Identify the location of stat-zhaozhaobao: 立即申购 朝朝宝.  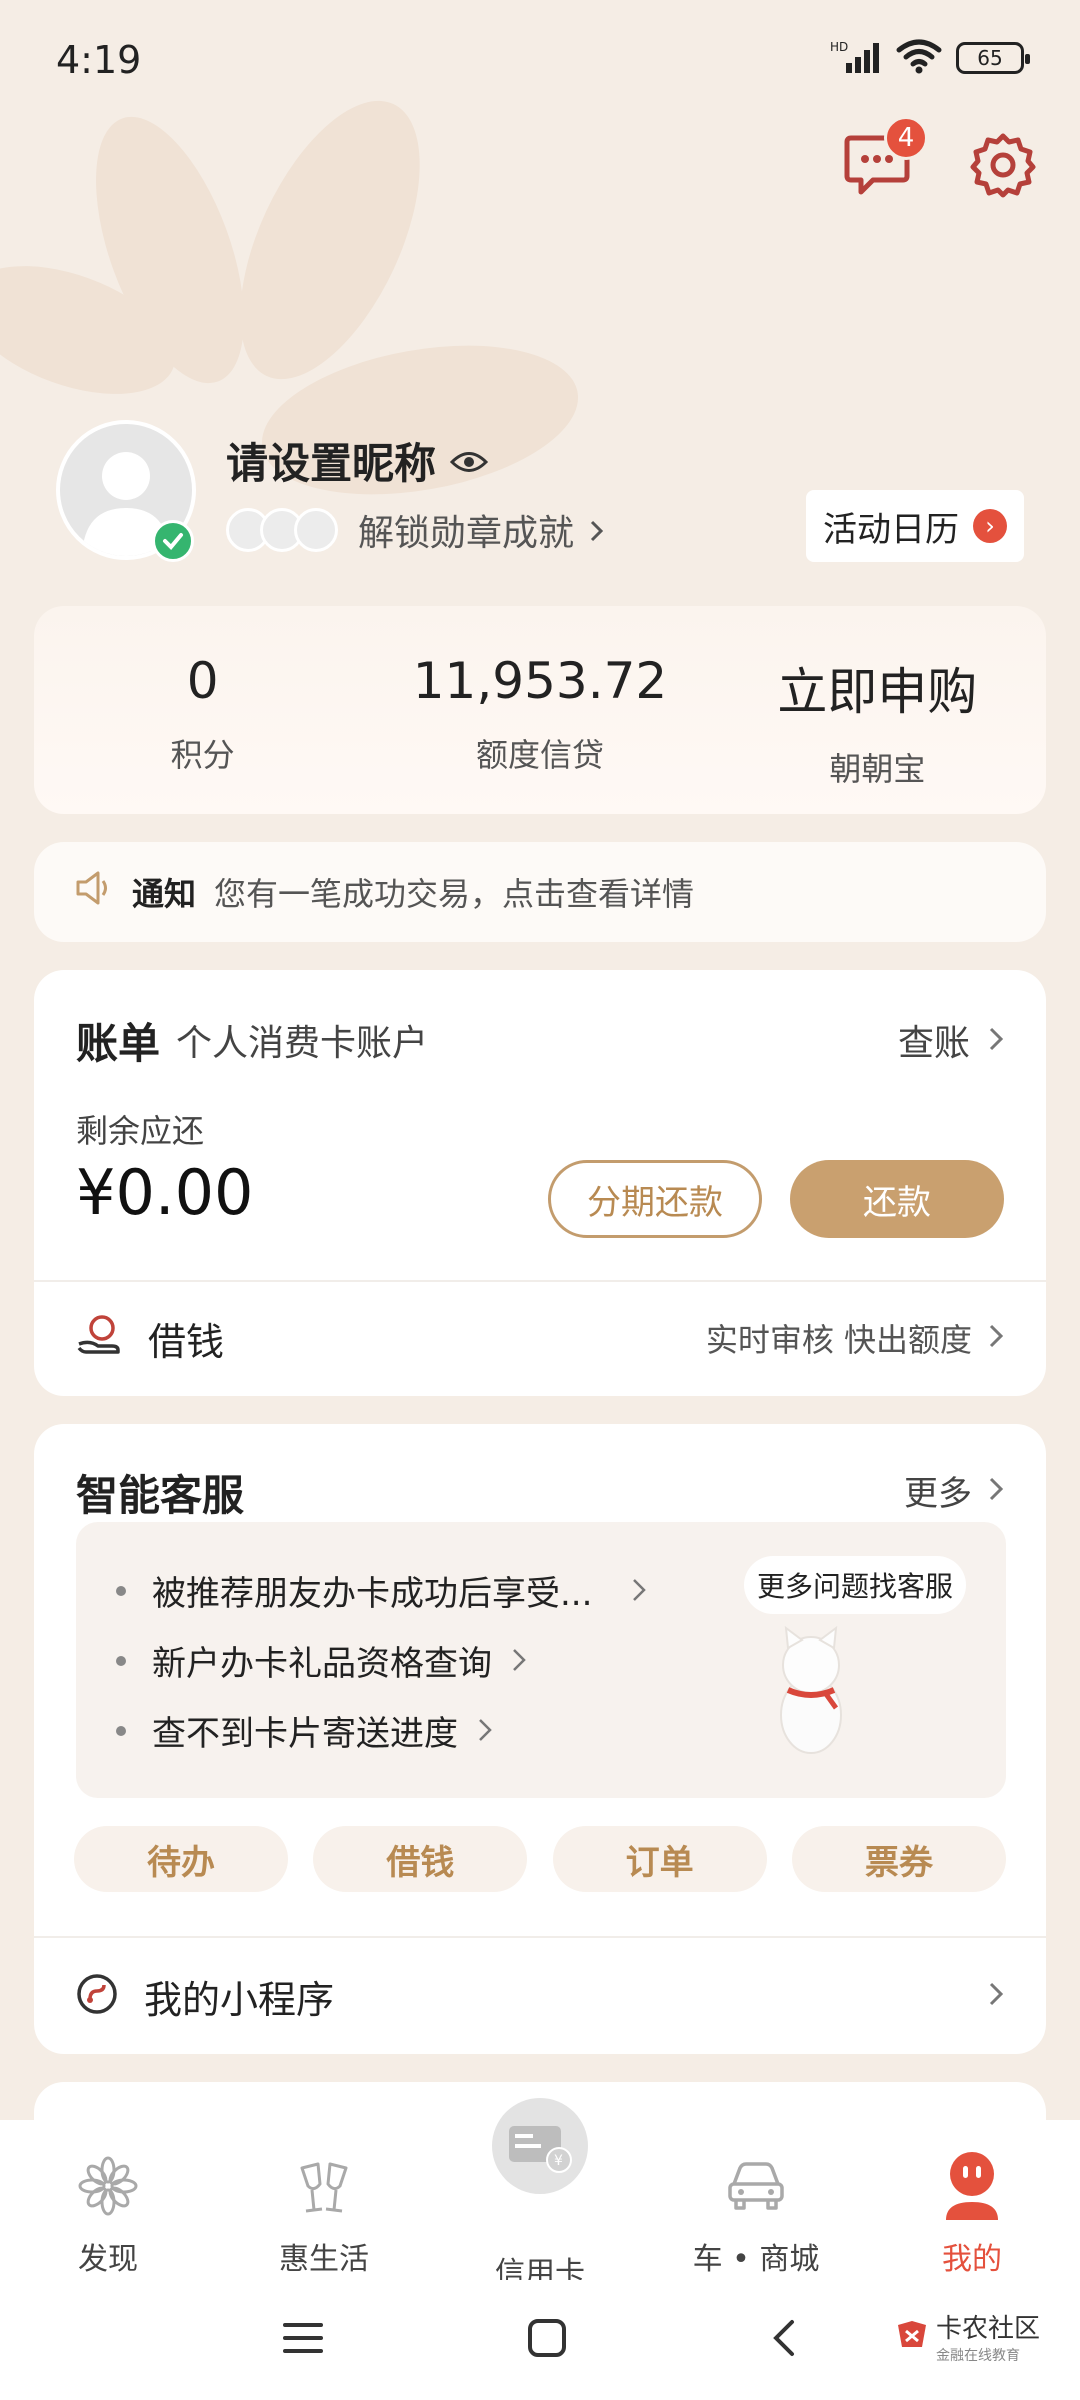
(877, 710).